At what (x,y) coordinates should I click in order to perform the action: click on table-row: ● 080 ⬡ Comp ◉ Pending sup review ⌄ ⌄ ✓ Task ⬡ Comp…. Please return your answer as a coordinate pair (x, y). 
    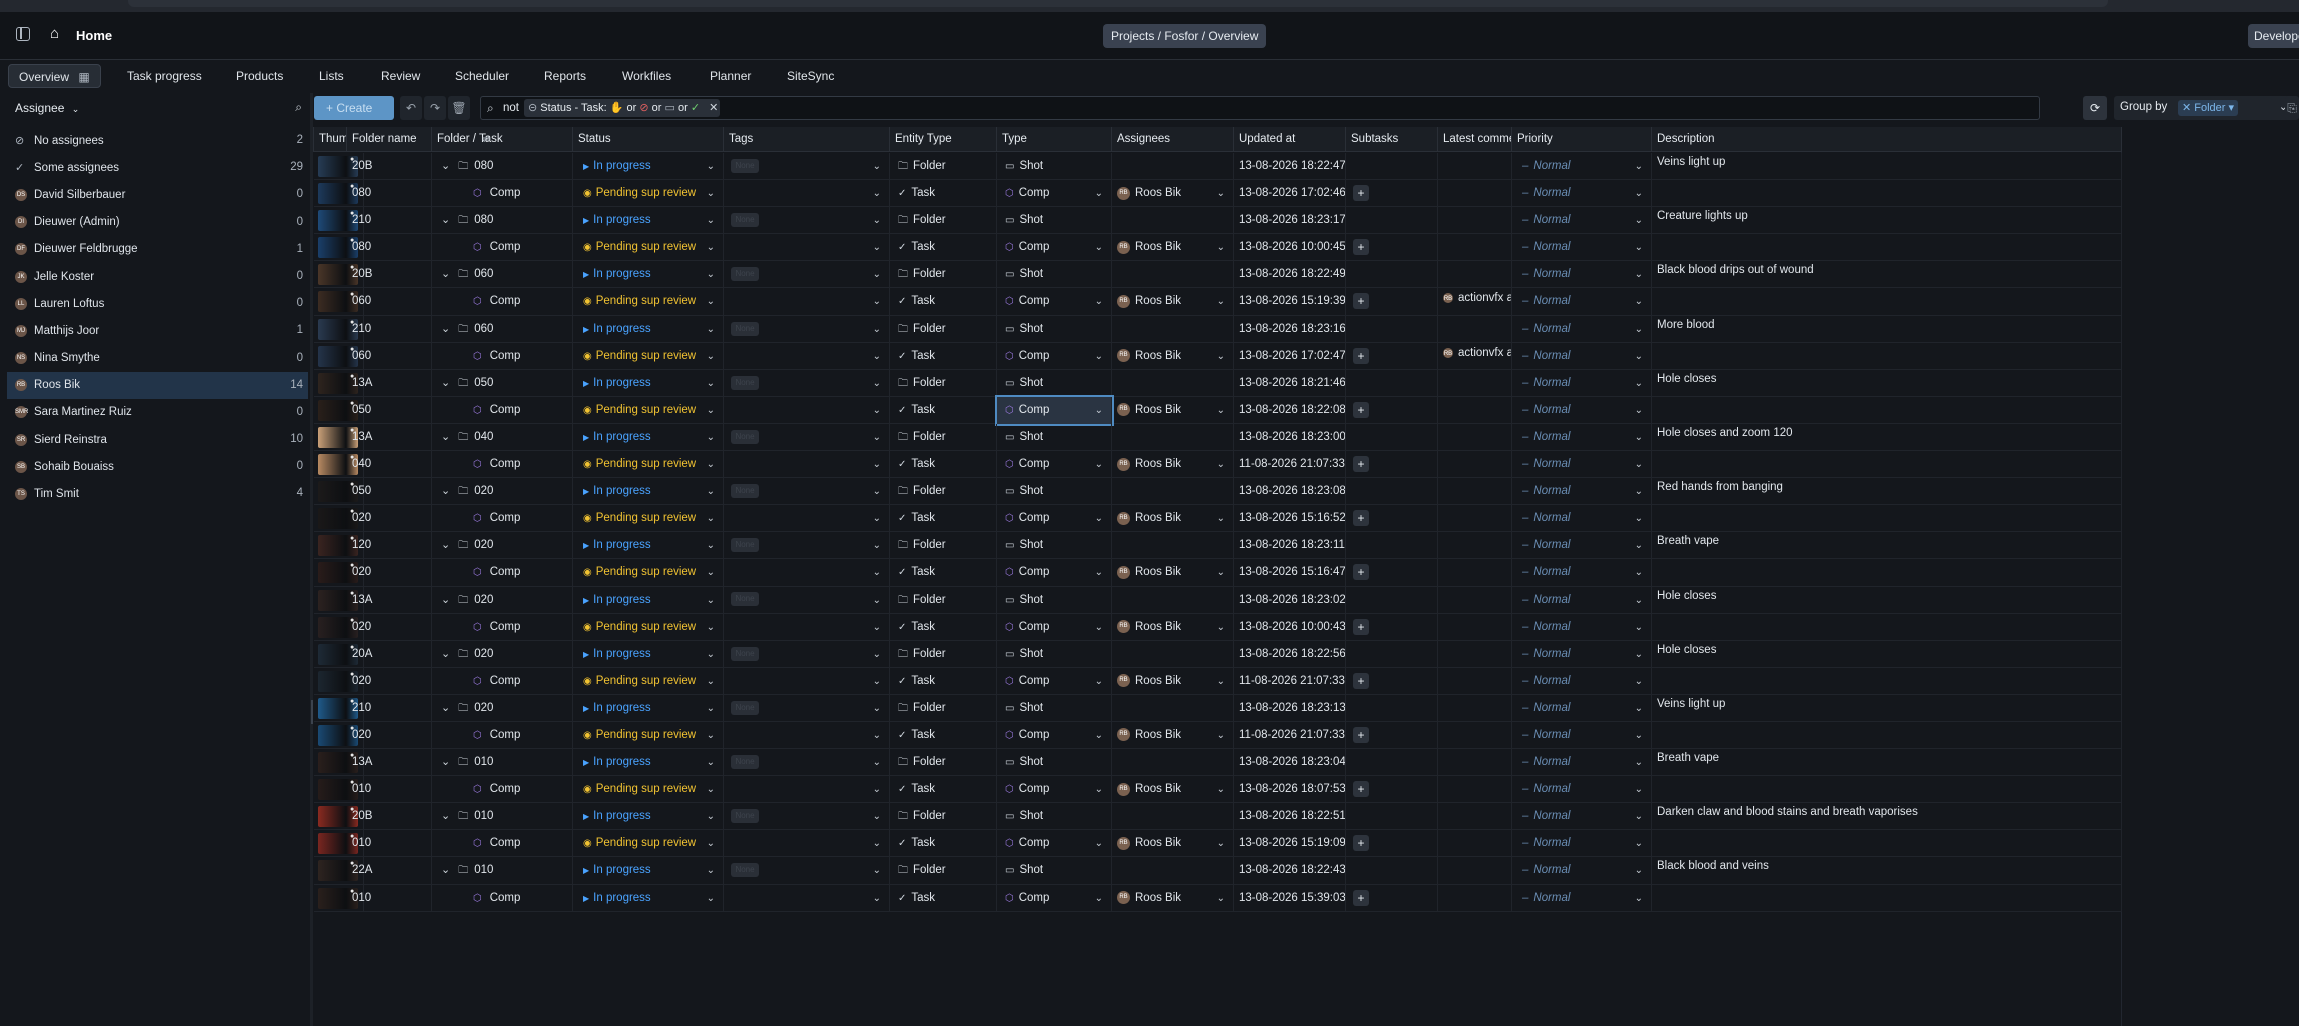
    Looking at the image, I should click on (1218, 194).